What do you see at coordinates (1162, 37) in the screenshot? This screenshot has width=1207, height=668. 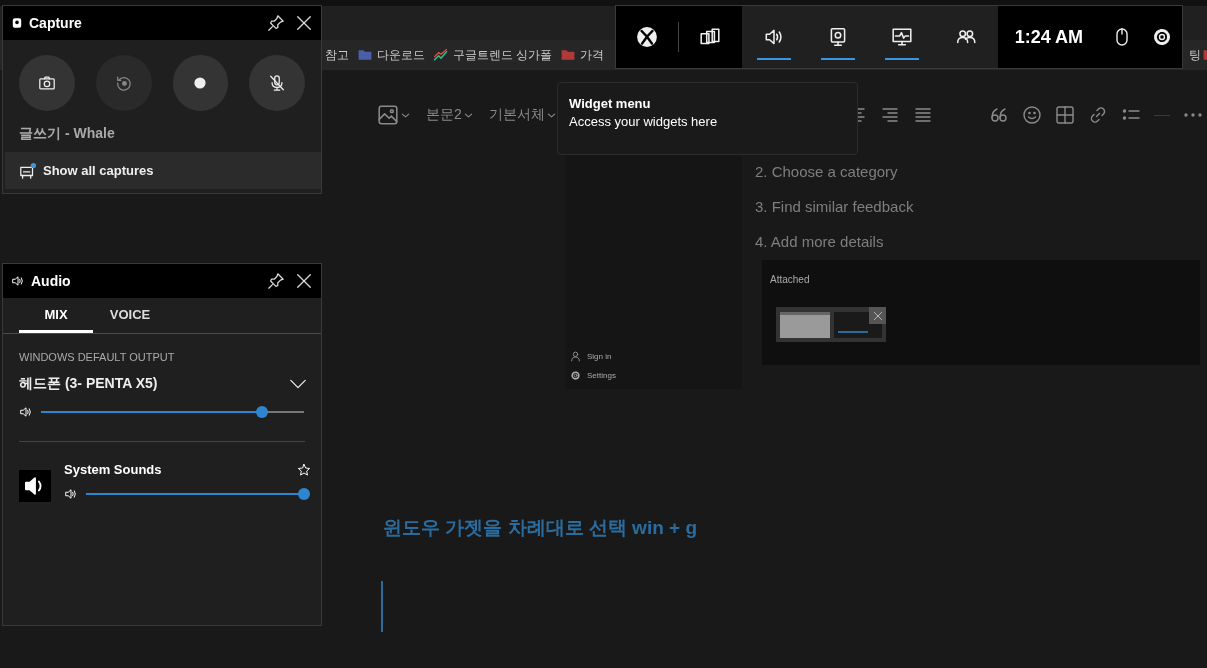 I see `settings-icon` at bounding box center [1162, 37].